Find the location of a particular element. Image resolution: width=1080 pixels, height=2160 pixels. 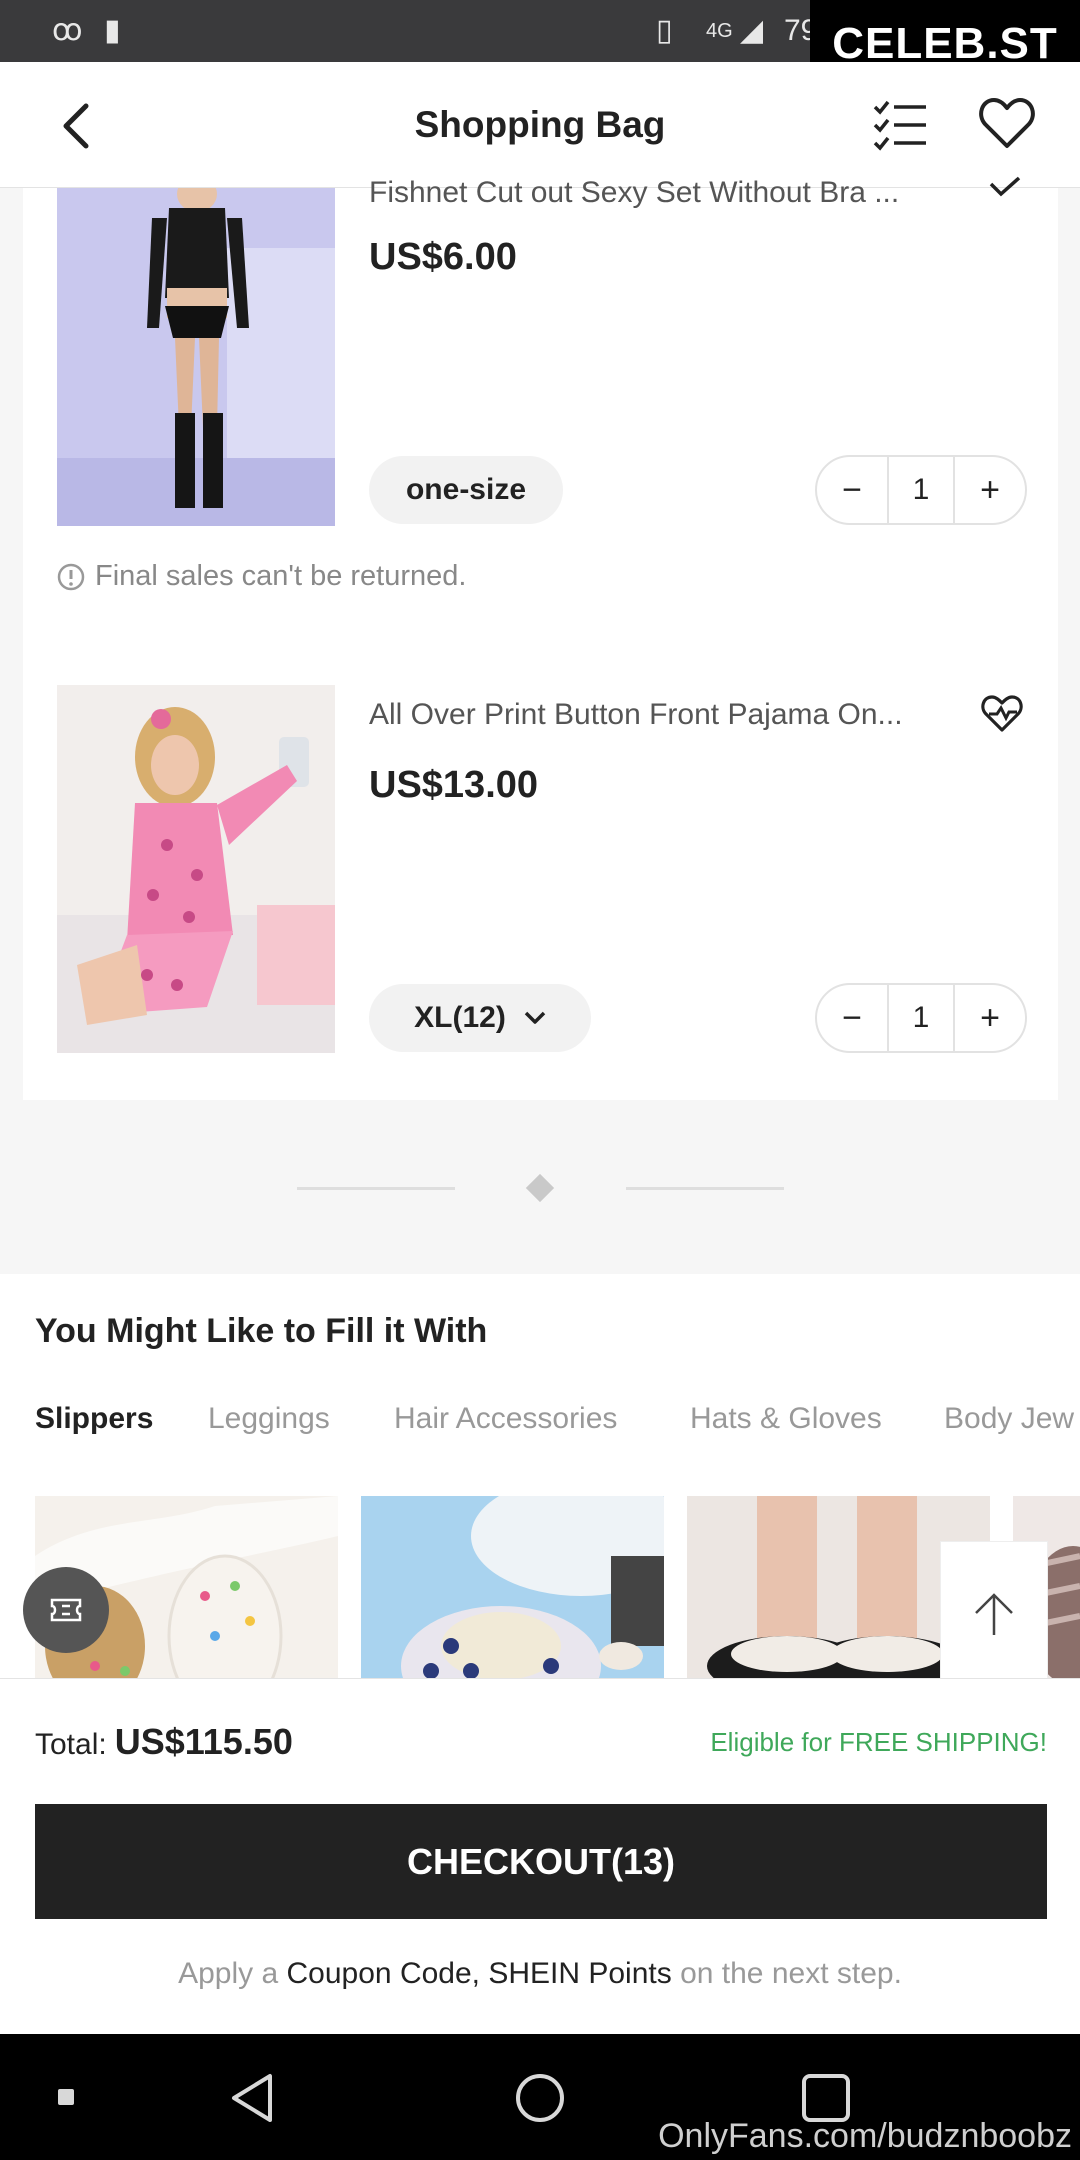

size-selector: XL(12) is located at coordinates (480, 1018).